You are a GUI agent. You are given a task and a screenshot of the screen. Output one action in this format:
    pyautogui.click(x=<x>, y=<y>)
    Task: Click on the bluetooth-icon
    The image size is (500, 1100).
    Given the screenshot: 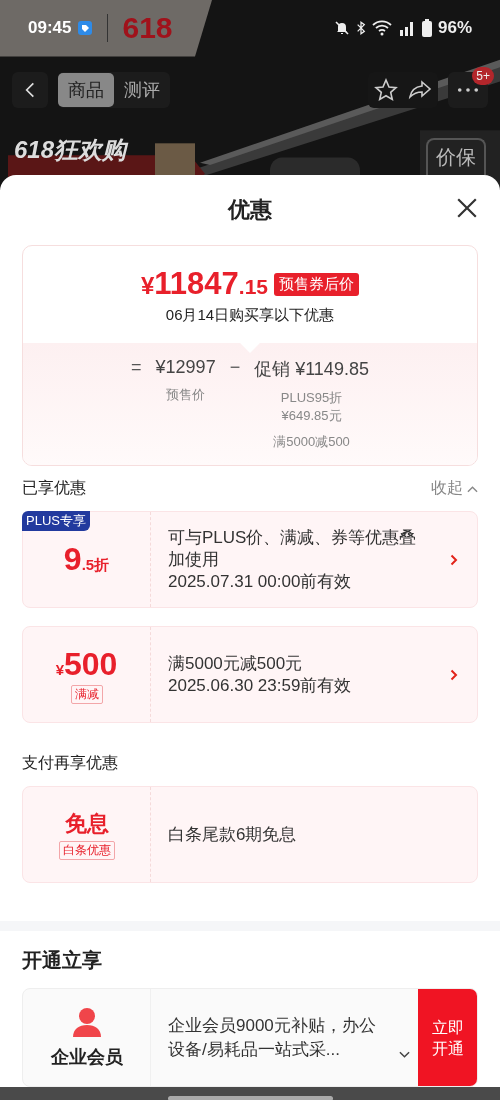 What is the action you would take?
    pyautogui.click(x=360, y=27)
    